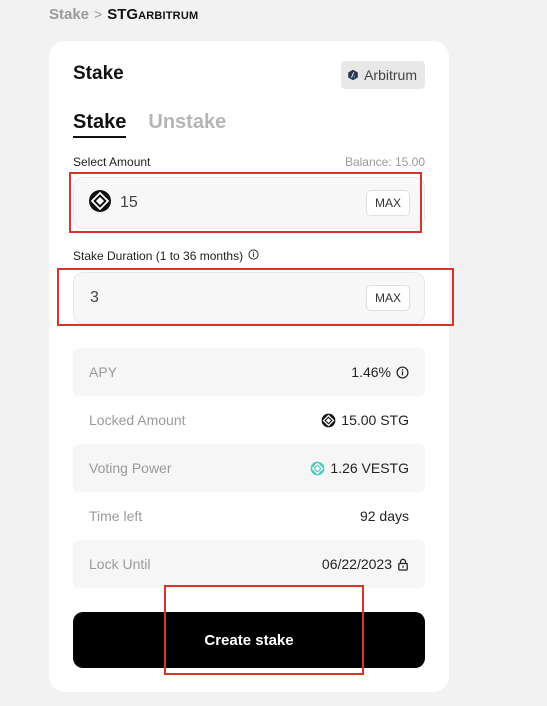  I want to click on stat-label: Voting Power, so click(130, 468).